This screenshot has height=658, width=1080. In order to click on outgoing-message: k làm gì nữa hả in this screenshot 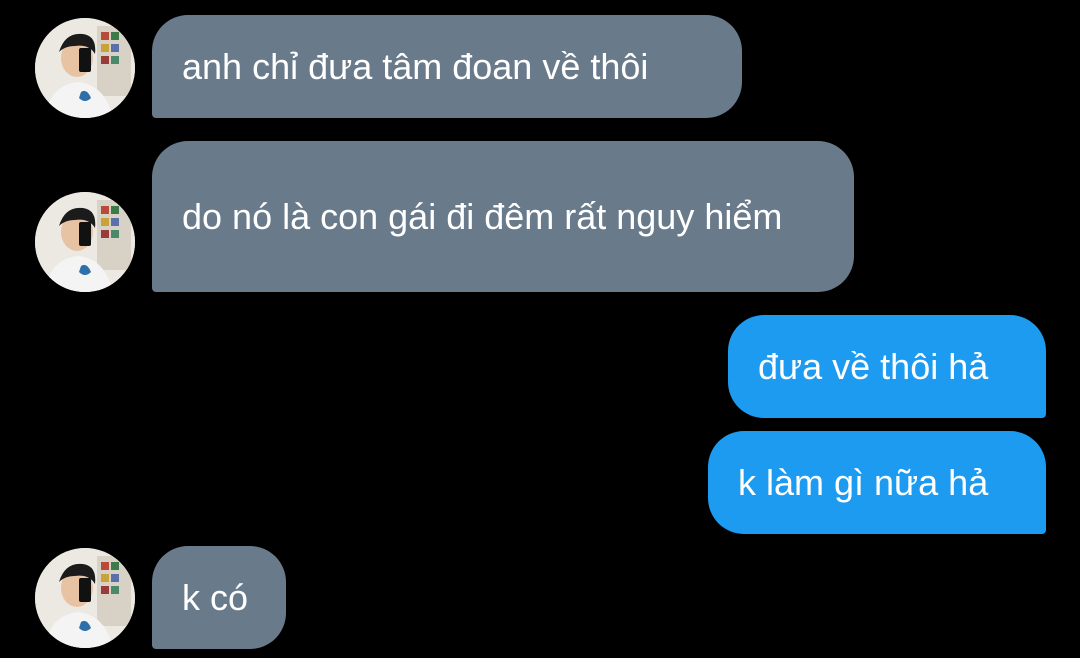, I will do `click(877, 482)`.